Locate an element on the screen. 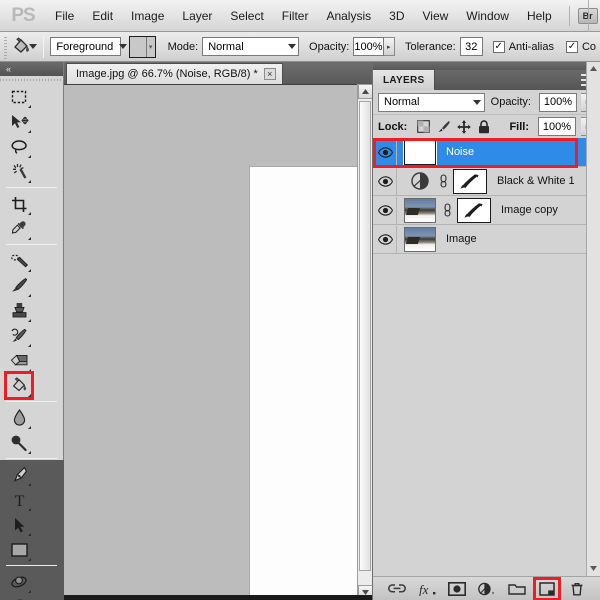 This screenshot has height=600, width=600. scrollbar-thumb is located at coordinates (365, 336).